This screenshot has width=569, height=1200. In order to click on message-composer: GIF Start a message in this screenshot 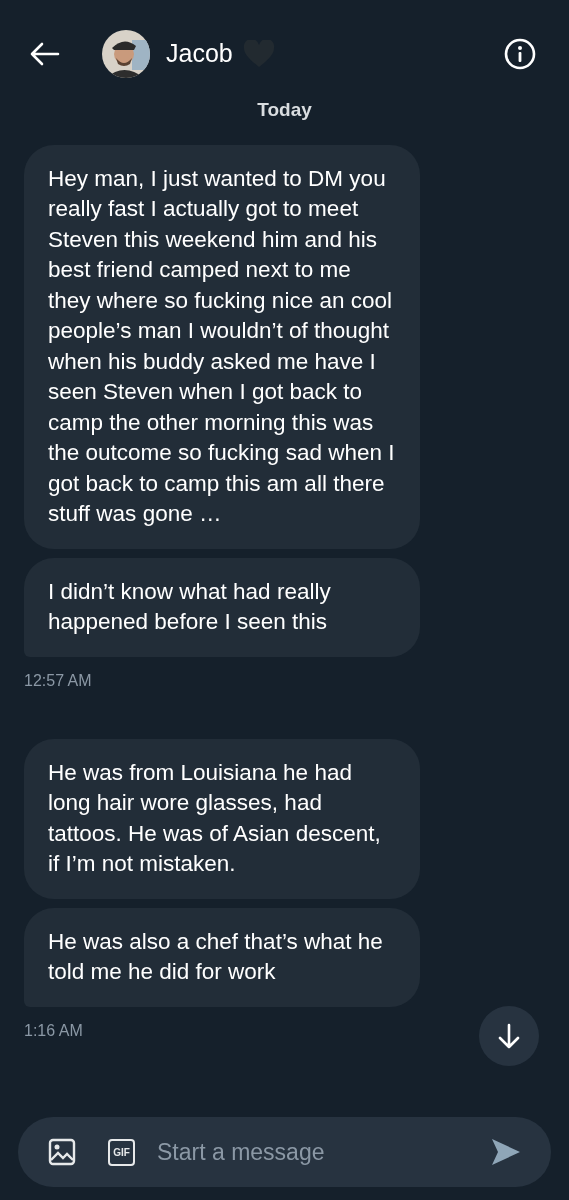, I will do `click(284, 1152)`.